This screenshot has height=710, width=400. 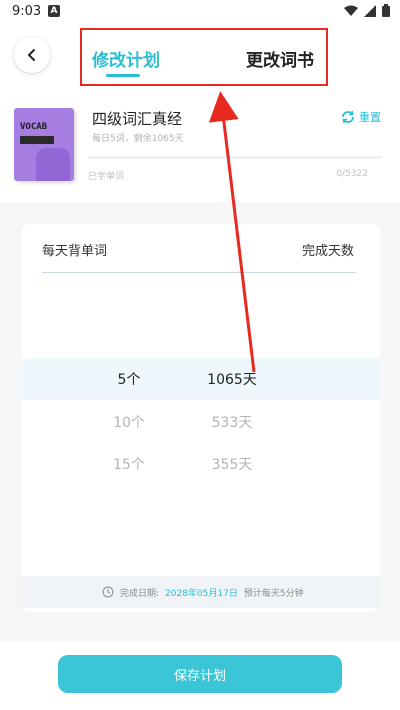 I want to click on picker-count-option: 5个, so click(x=129, y=379).